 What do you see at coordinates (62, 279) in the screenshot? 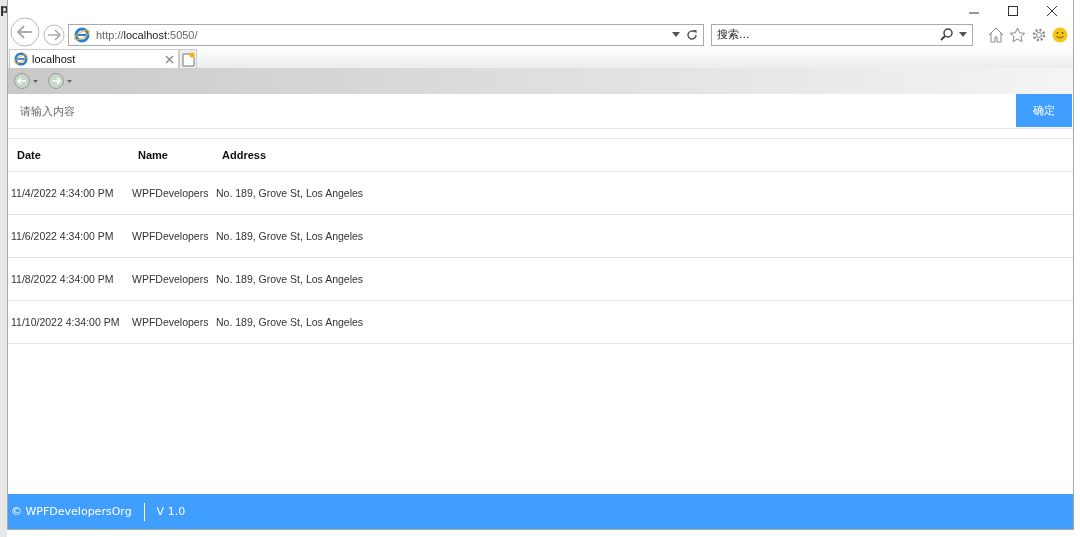
I see `table-cell-text: 11/8/2022 4:34:00 PM` at bounding box center [62, 279].